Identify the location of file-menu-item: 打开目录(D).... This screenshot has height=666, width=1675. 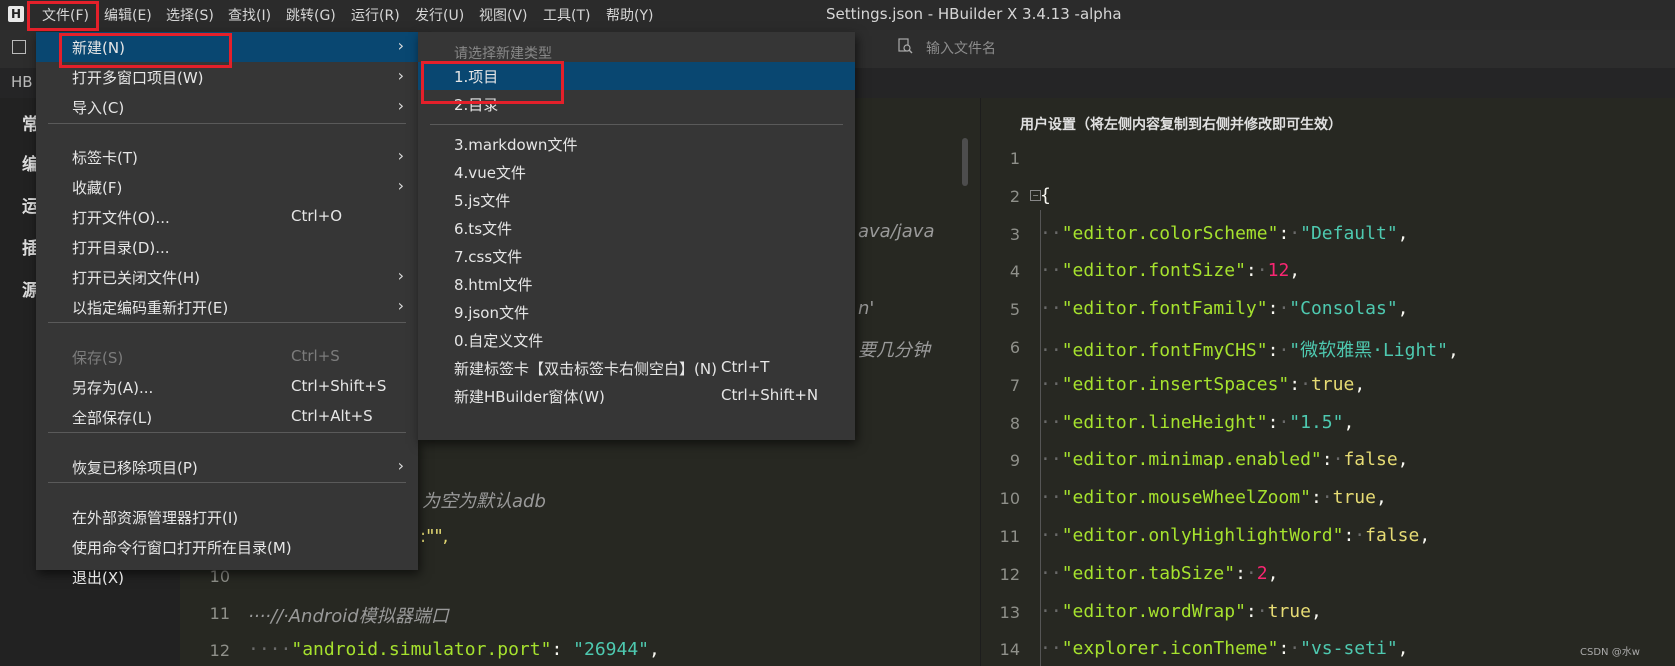
(227, 247).